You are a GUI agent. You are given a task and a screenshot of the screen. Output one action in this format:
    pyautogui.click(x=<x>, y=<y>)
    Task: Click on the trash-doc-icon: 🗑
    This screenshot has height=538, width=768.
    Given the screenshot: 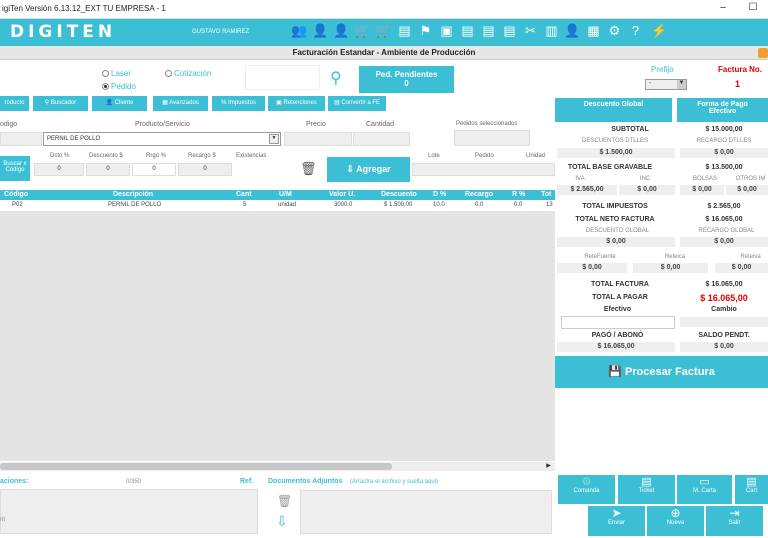 What is the action you would take?
    pyautogui.click(x=284, y=501)
    